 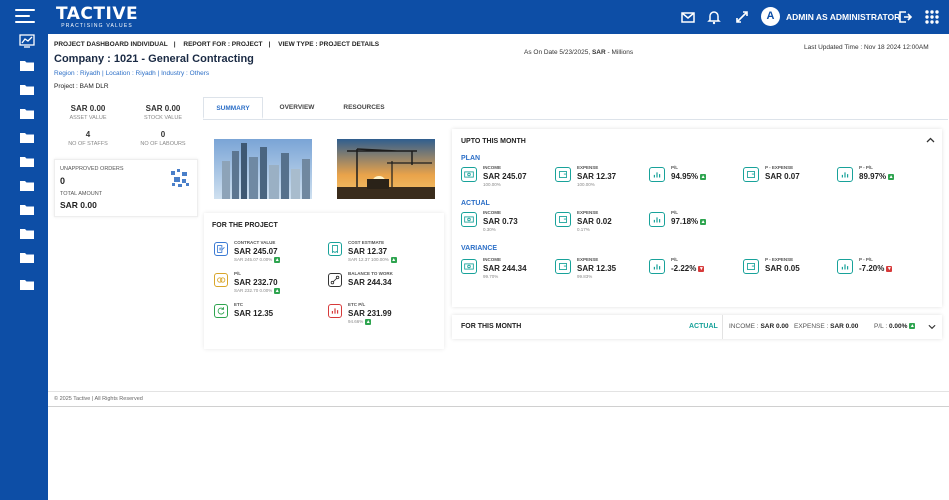 I want to click on location-link: Location : Riyadh, so click(x=131, y=73).